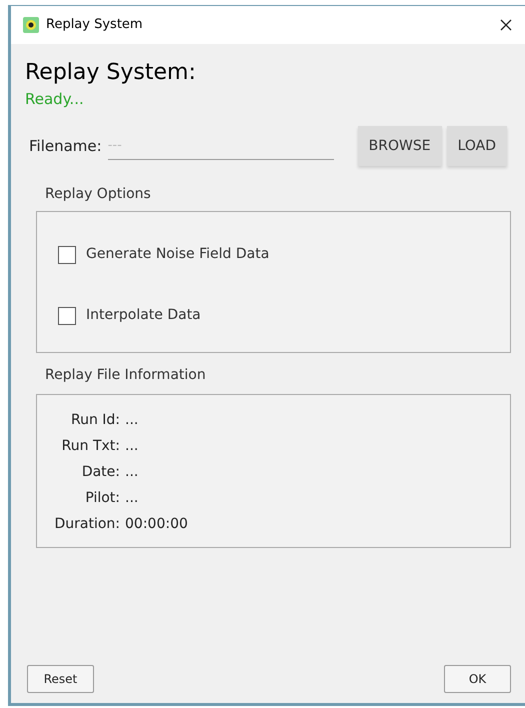  I want to click on info-label: Run Txt:, so click(90, 446).